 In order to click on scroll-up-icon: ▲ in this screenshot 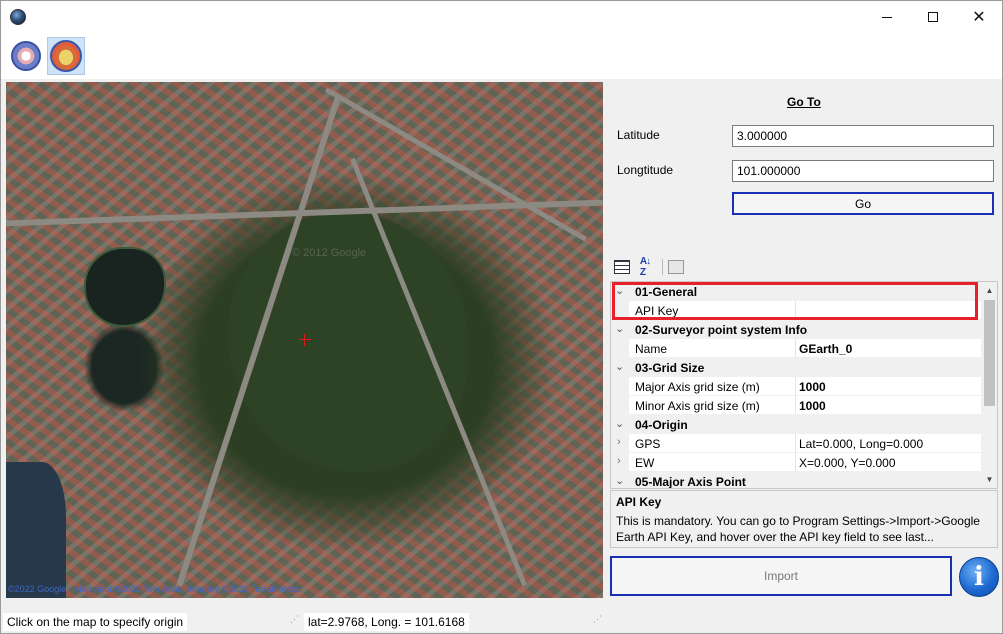, I will do `click(989, 290)`.